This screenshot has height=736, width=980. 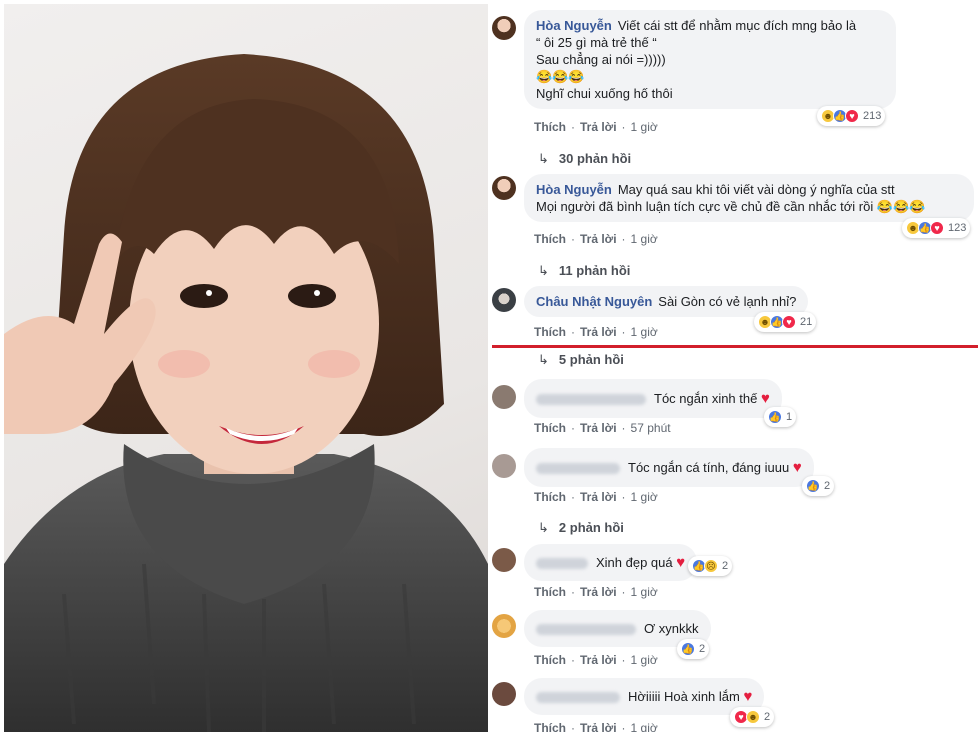 I want to click on view-replies-link: ↳ 30 phản hồi, so click(x=584, y=159).